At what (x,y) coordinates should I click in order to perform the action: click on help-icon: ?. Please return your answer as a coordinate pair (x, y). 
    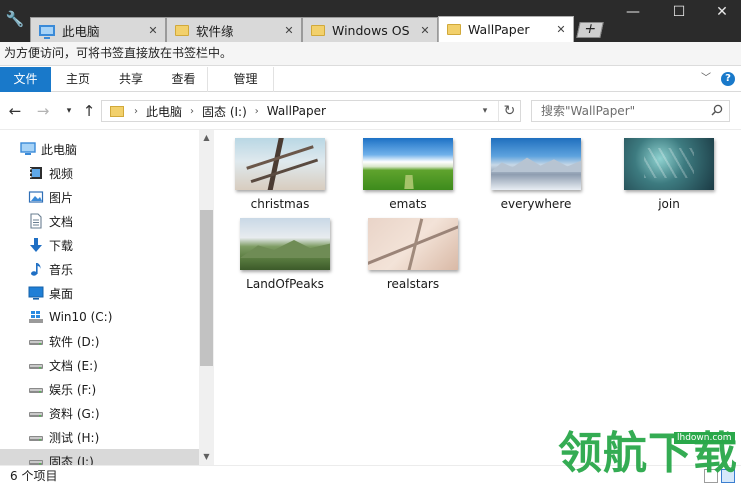
    Looking at the image, I should click on (728, 79).